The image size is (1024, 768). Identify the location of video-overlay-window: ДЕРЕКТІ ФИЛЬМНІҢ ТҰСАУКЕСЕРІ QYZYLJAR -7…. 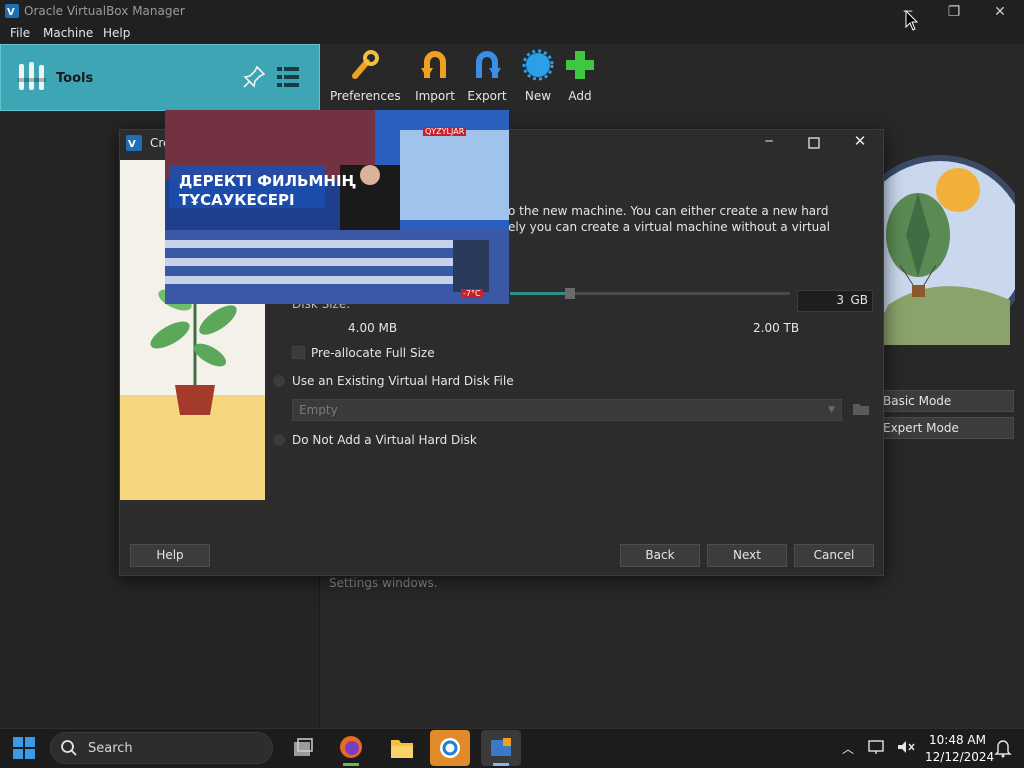
(337, 207).